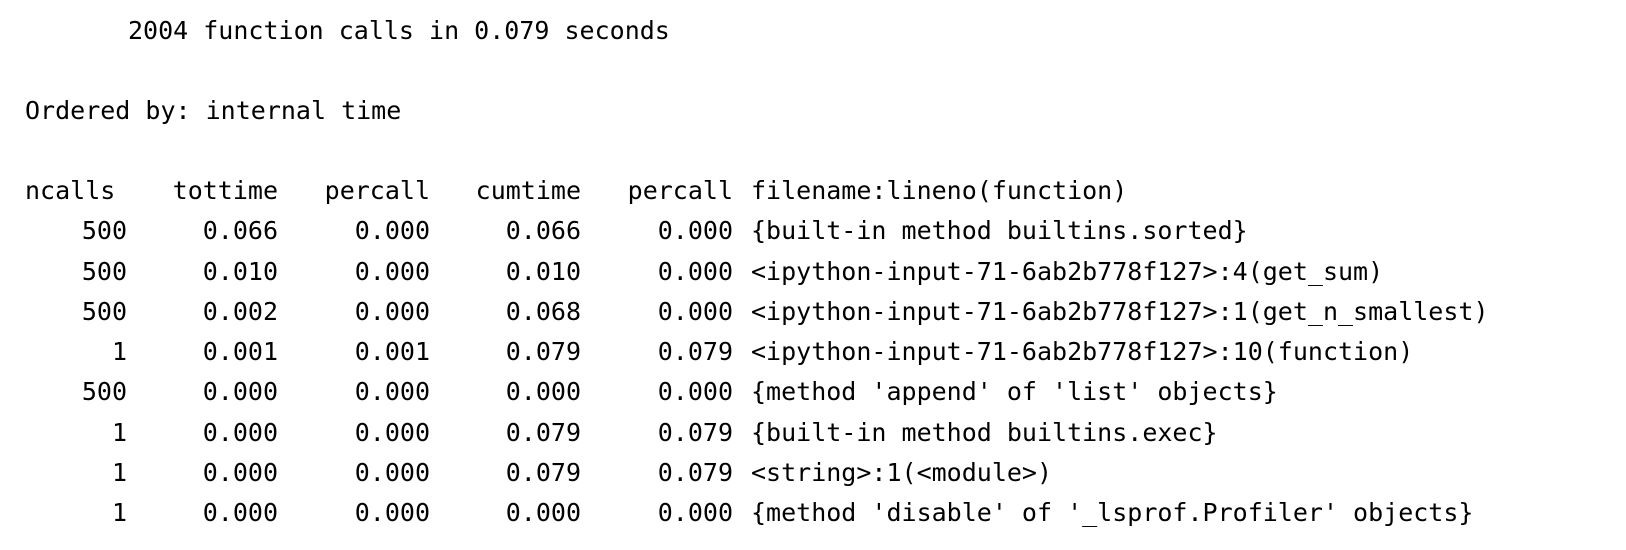 Image resolution: width=1626 pixels, height=550 pixels. I want to click on cell-tottime: 0.002, so click(240, 311).